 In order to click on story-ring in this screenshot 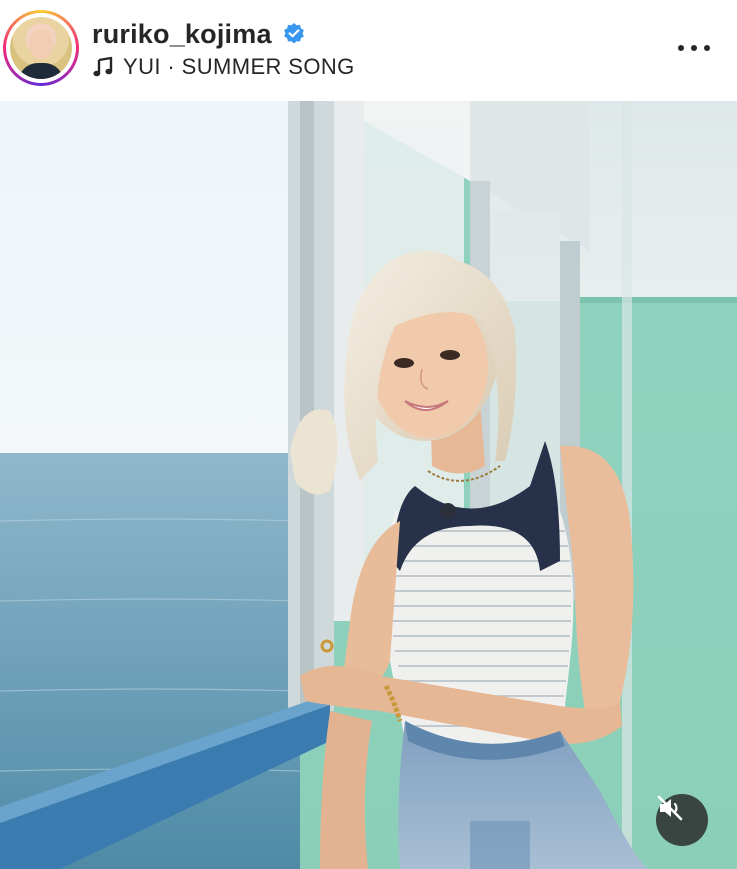, I will do `click(41, 48)`.